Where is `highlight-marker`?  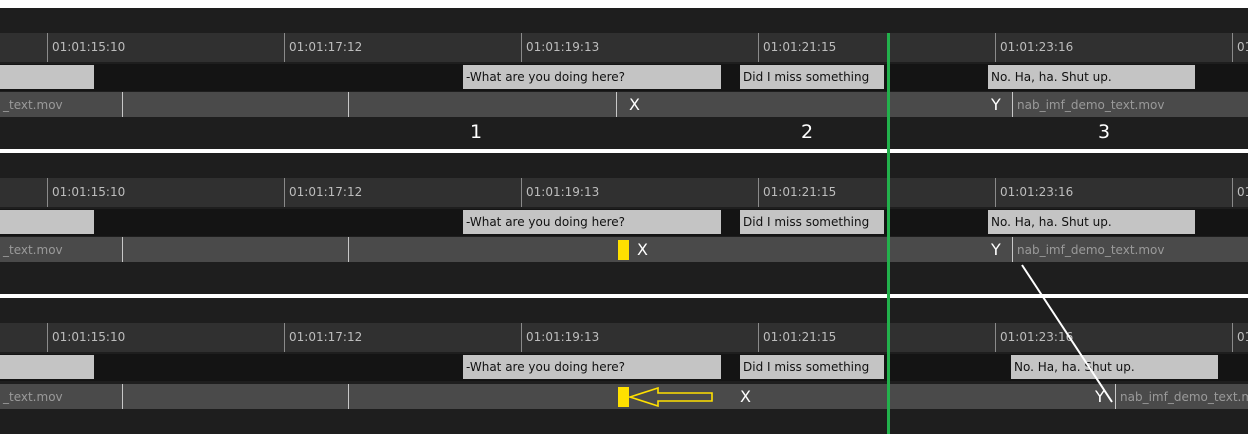
highlight-marker is located at coordinates (623, 250).